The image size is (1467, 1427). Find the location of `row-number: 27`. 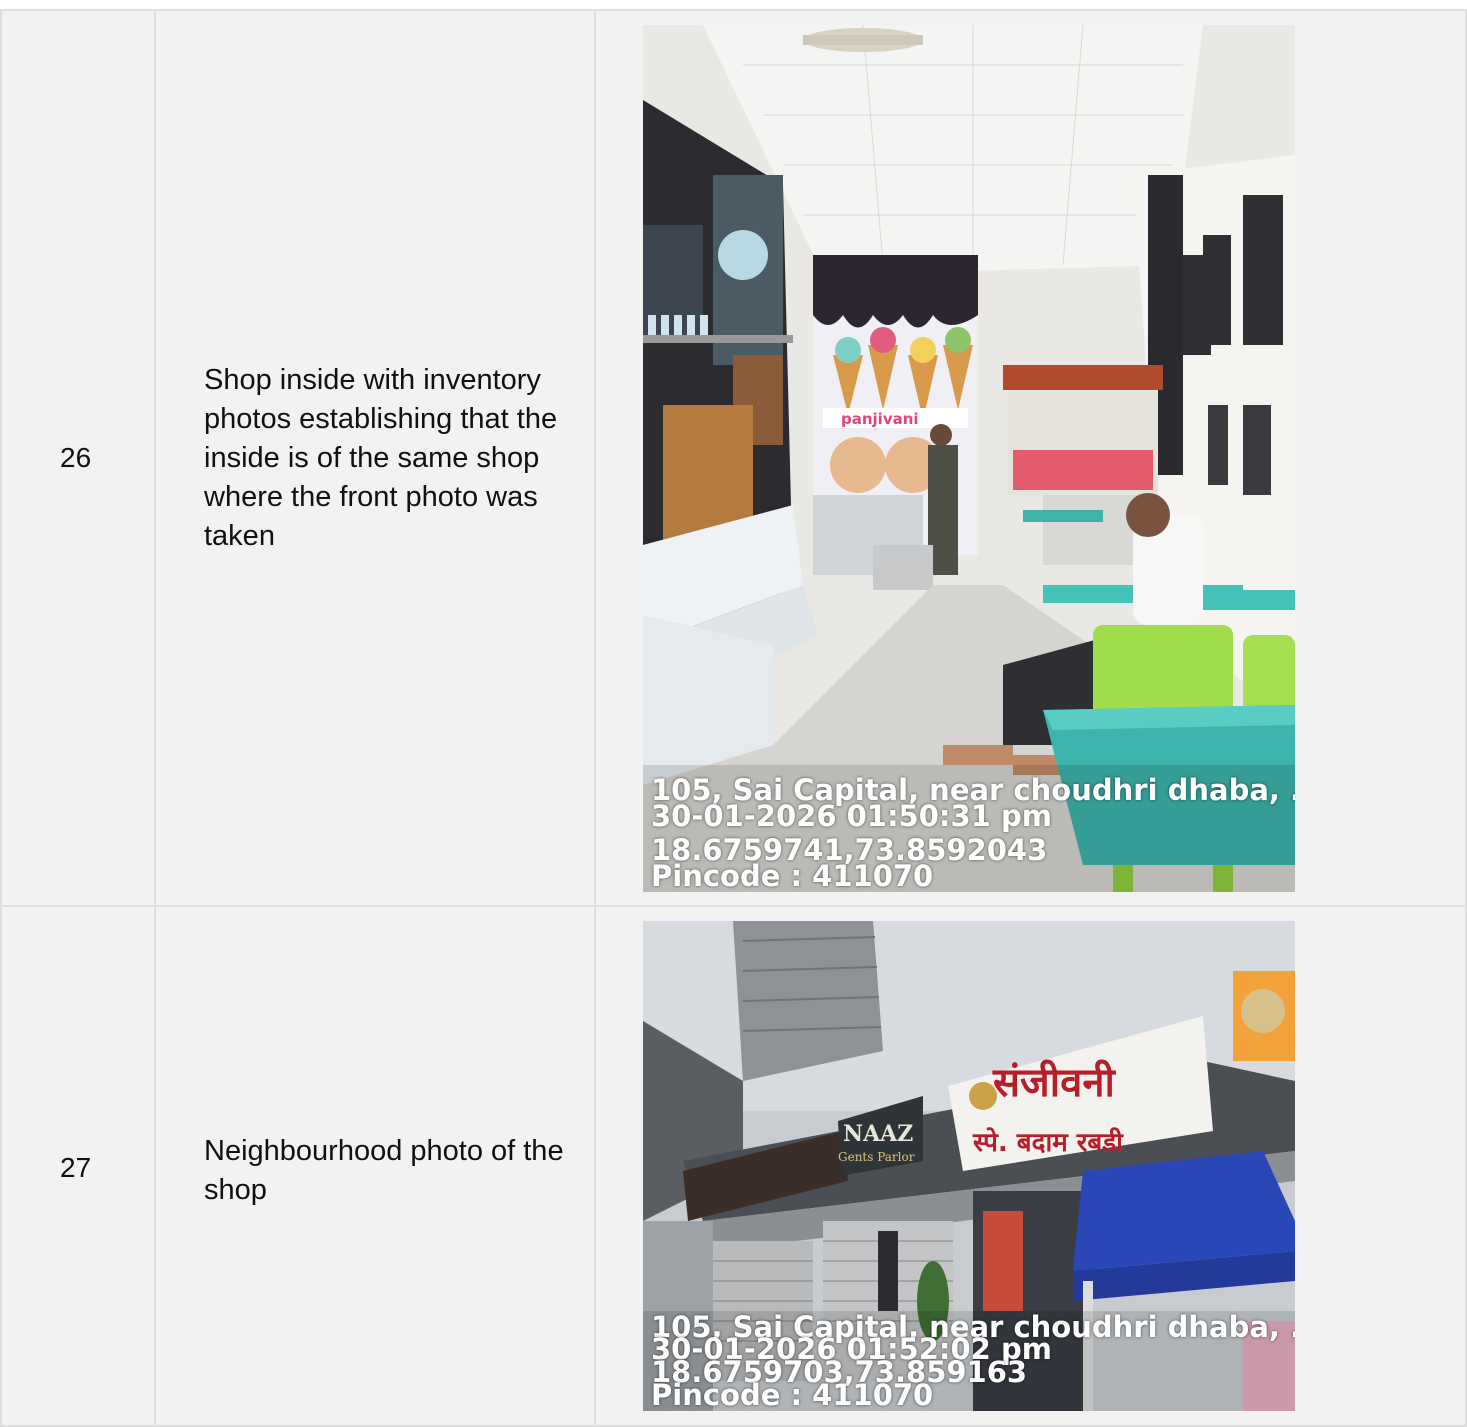

row-number: 27 is located at coordinates (76, 1167).